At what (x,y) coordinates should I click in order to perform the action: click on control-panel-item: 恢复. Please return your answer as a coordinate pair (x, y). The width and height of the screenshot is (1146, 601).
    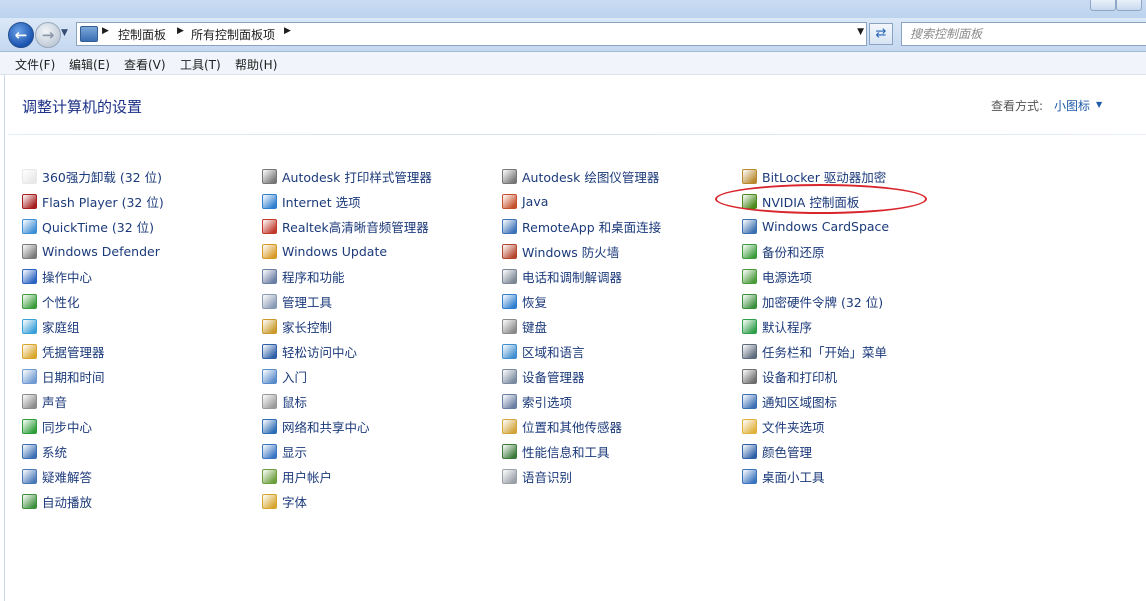
    Looking at the image, I should click on (581, 301).